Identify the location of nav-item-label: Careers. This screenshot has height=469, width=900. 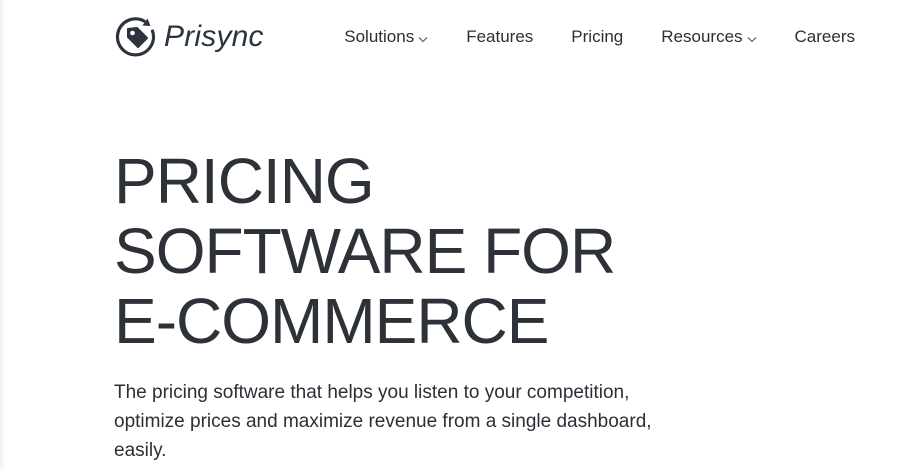
(824, 36).